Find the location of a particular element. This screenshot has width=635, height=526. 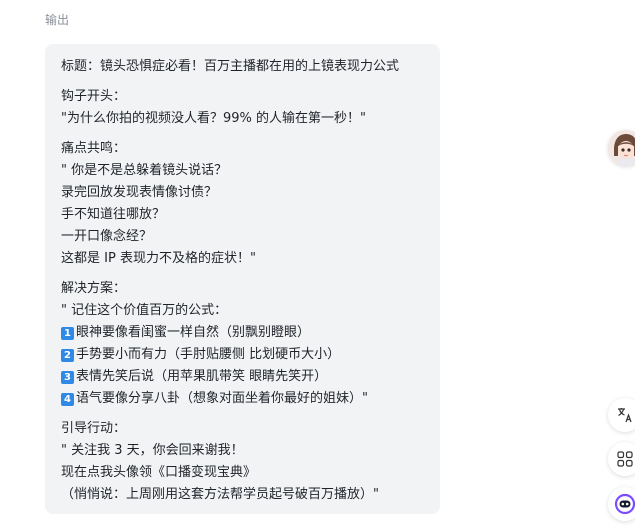

cta-line: 现在点我头像领《口播变现宝典》 is located at coordinates (159, 472).